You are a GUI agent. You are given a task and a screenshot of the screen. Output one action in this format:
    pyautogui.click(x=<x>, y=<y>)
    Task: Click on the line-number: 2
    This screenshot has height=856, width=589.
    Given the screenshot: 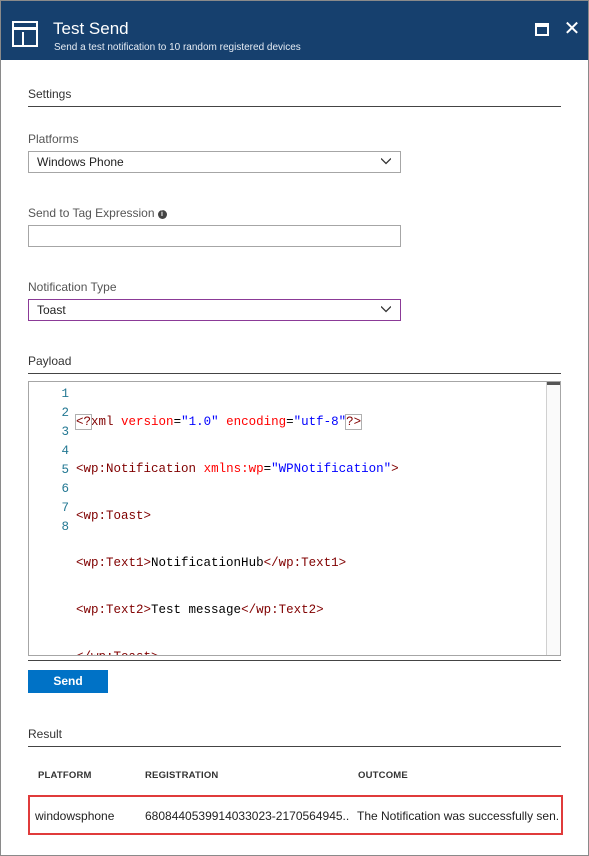 What is the action you would take?
    pyautogui.click(x=65, y=413)
    